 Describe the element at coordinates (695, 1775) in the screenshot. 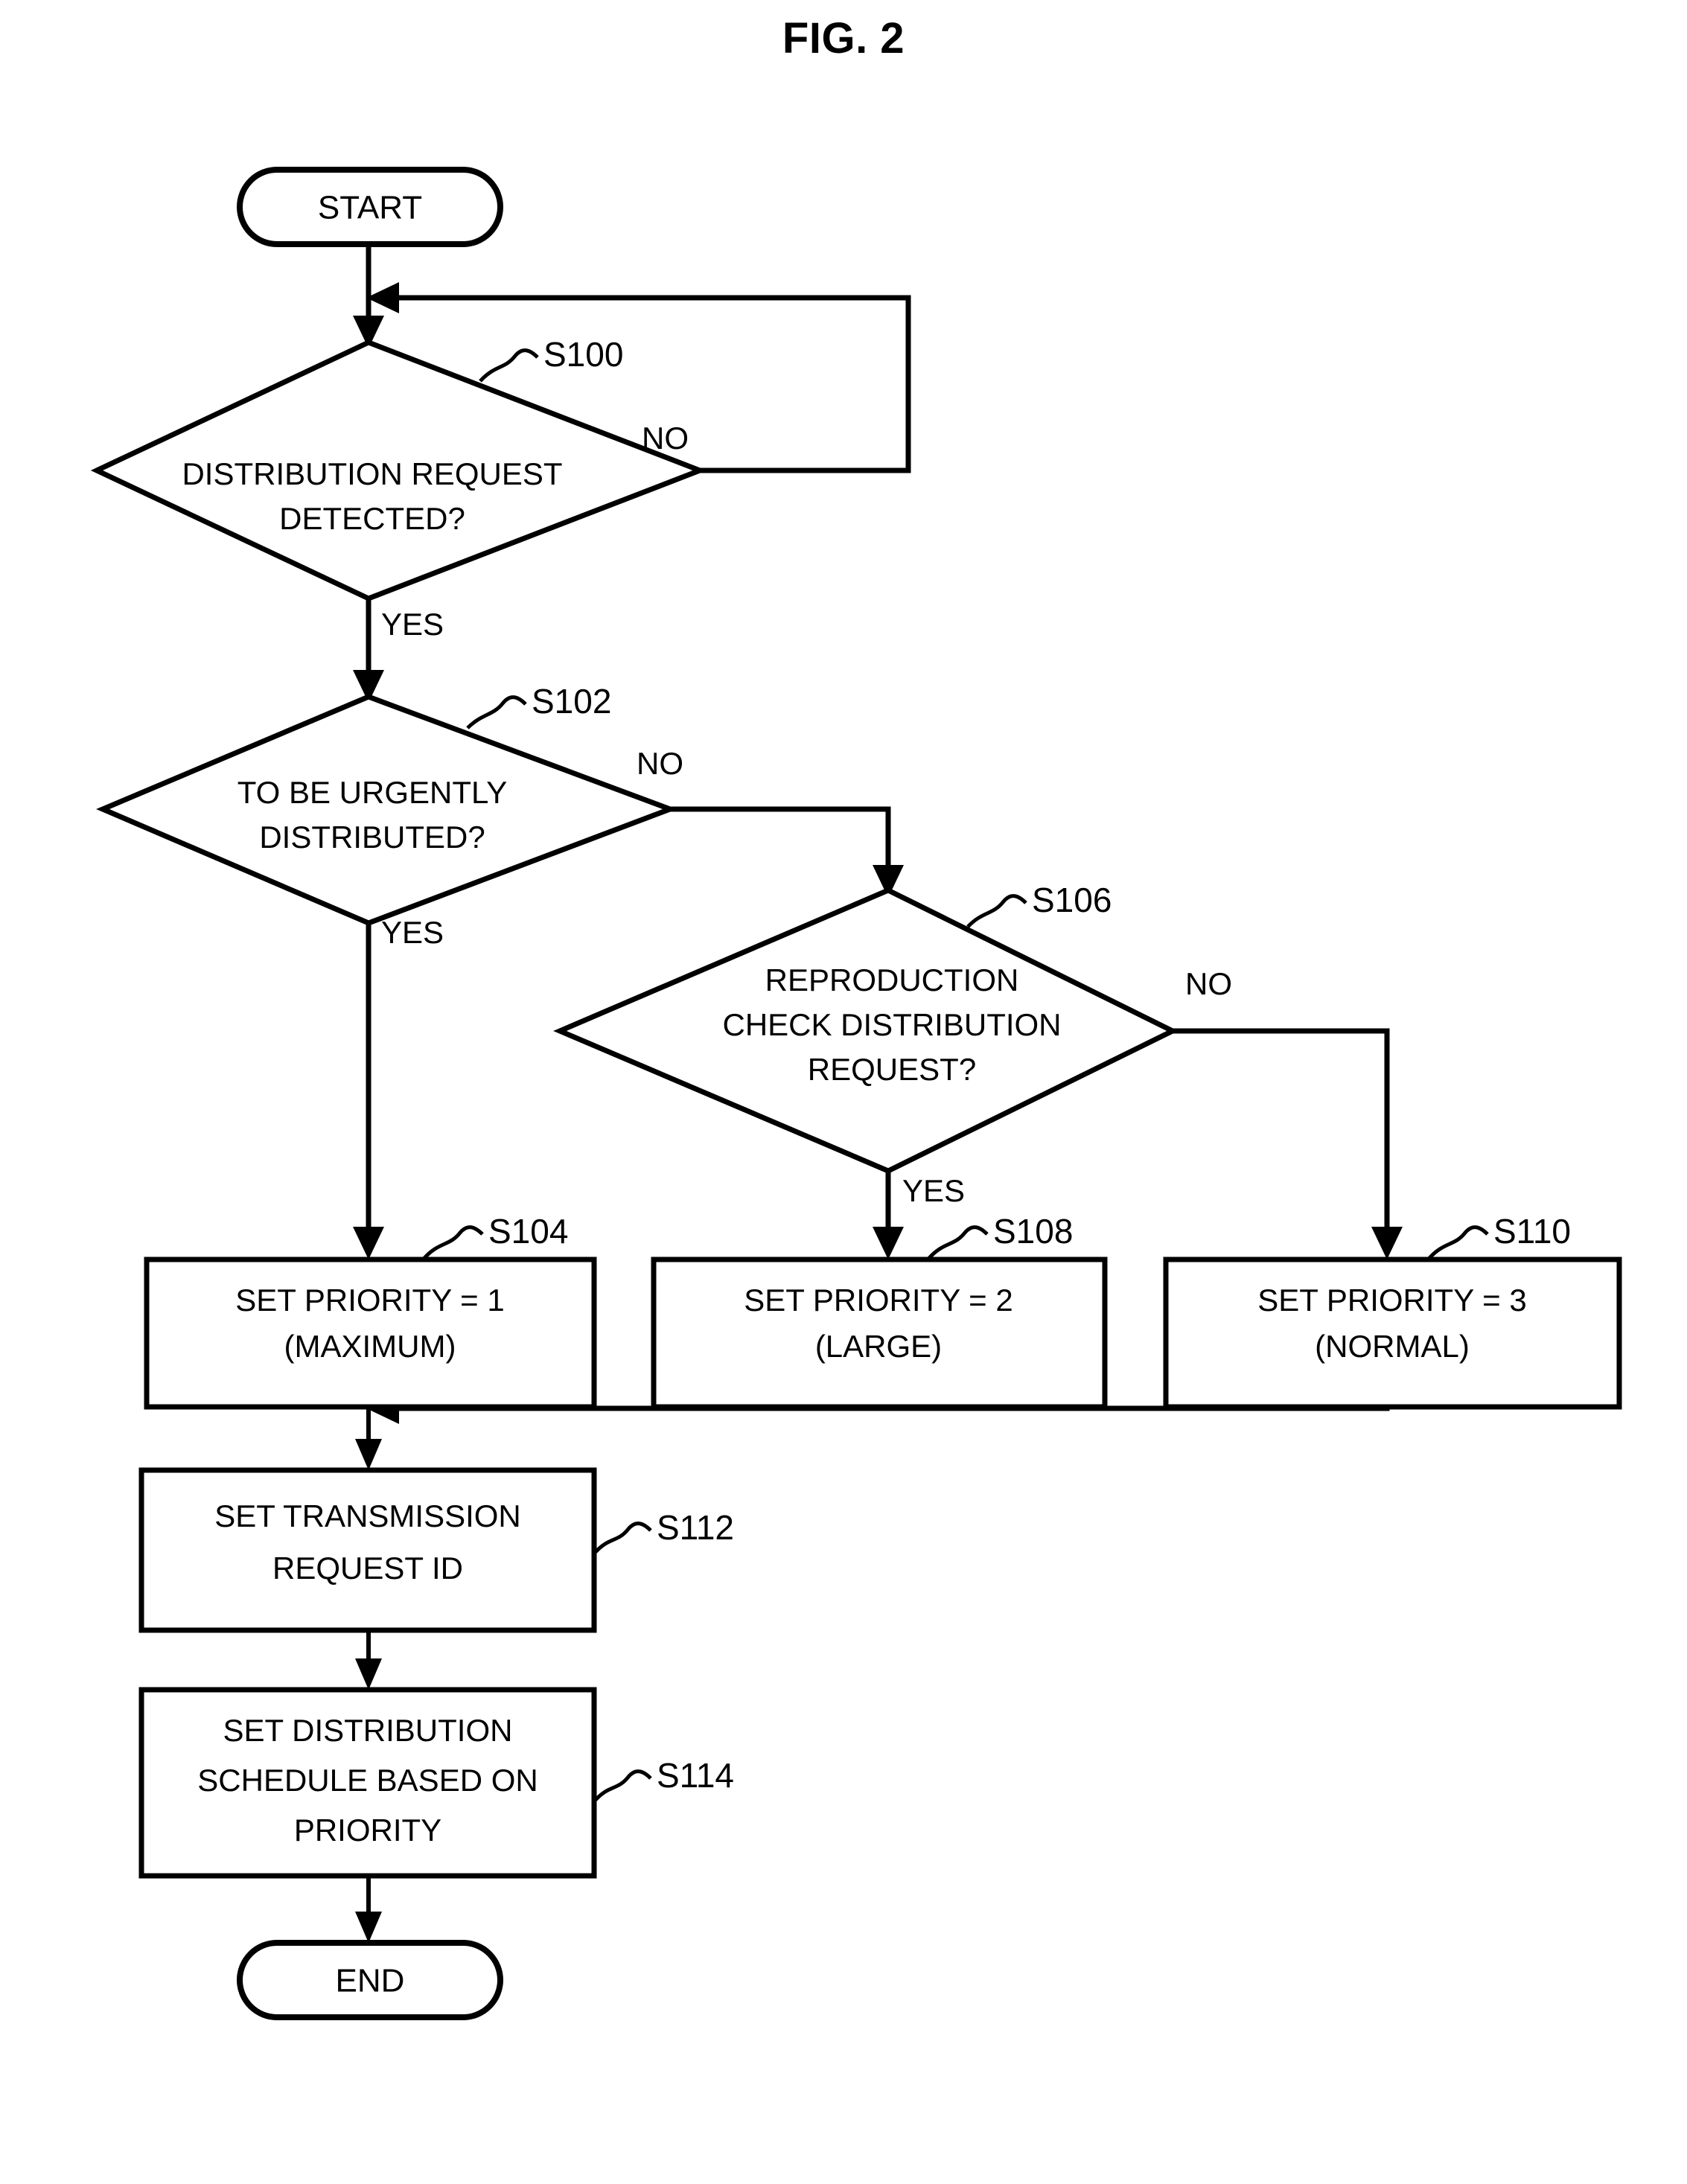

I see `s114-step-label: S114` at that location.